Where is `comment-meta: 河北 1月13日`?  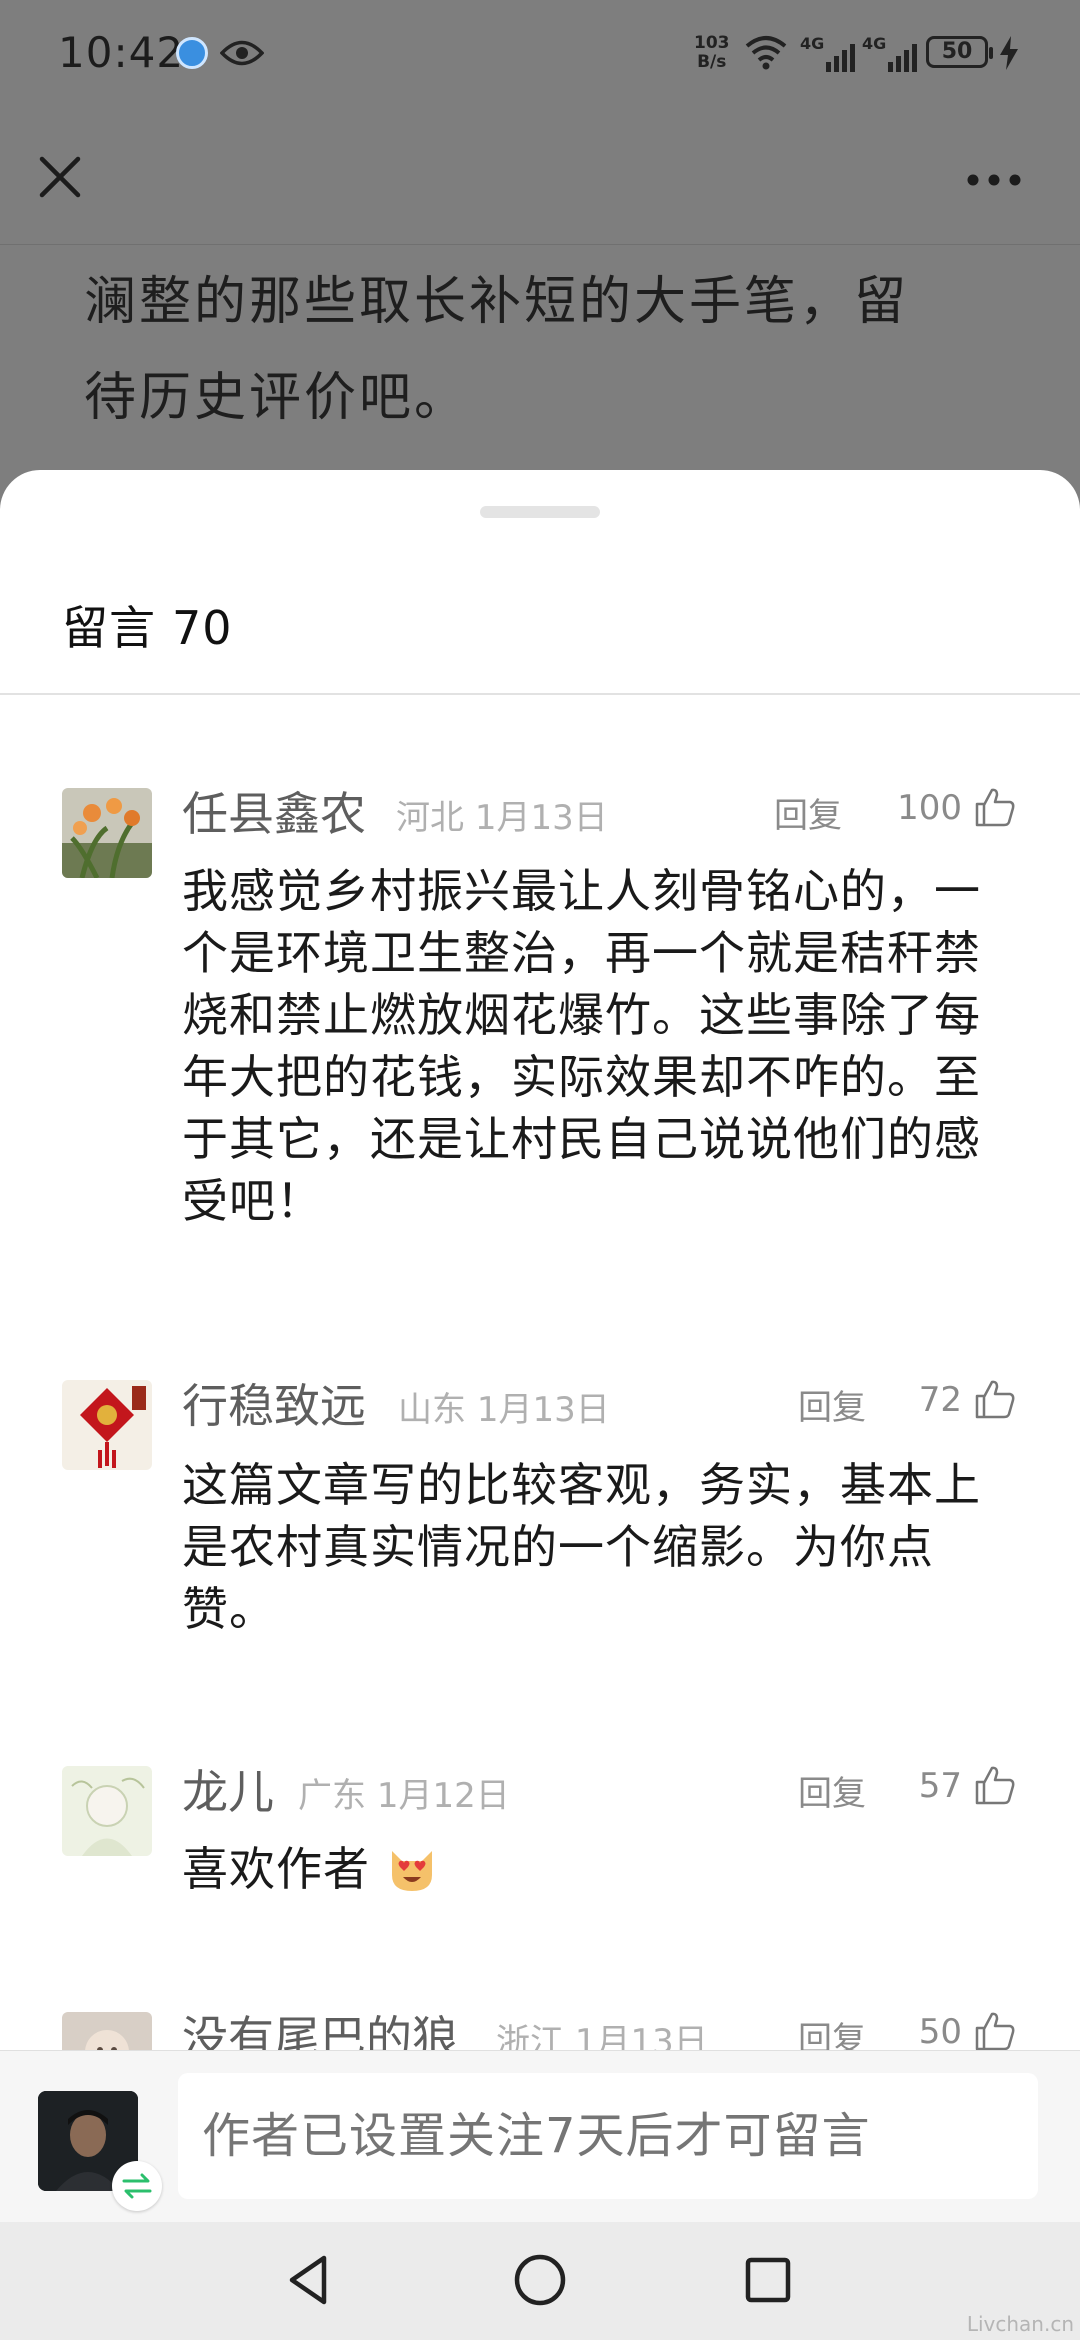
comment-meta: 河北 1月13日 is located at coordinates (502, 814).